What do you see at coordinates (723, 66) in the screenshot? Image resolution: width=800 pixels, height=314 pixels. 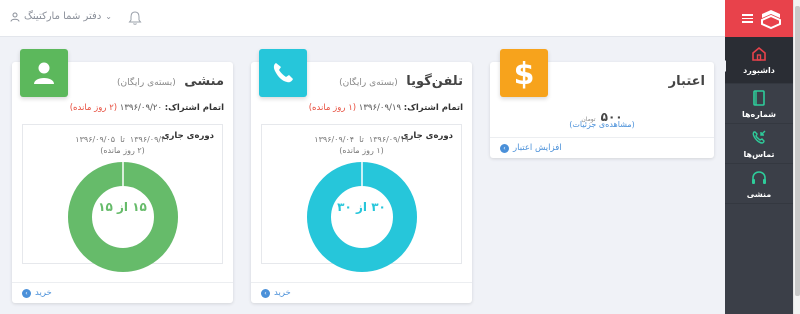 I see `active-caret` at bounding box center [723, 66].